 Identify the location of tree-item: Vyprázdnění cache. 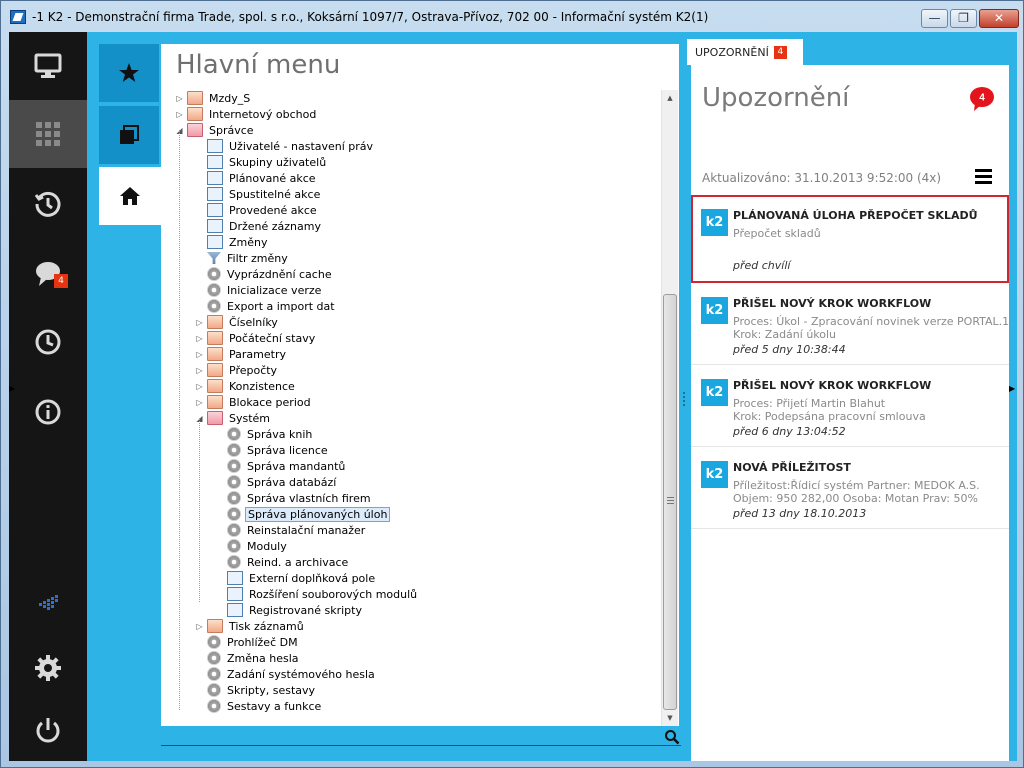
(264, 274).